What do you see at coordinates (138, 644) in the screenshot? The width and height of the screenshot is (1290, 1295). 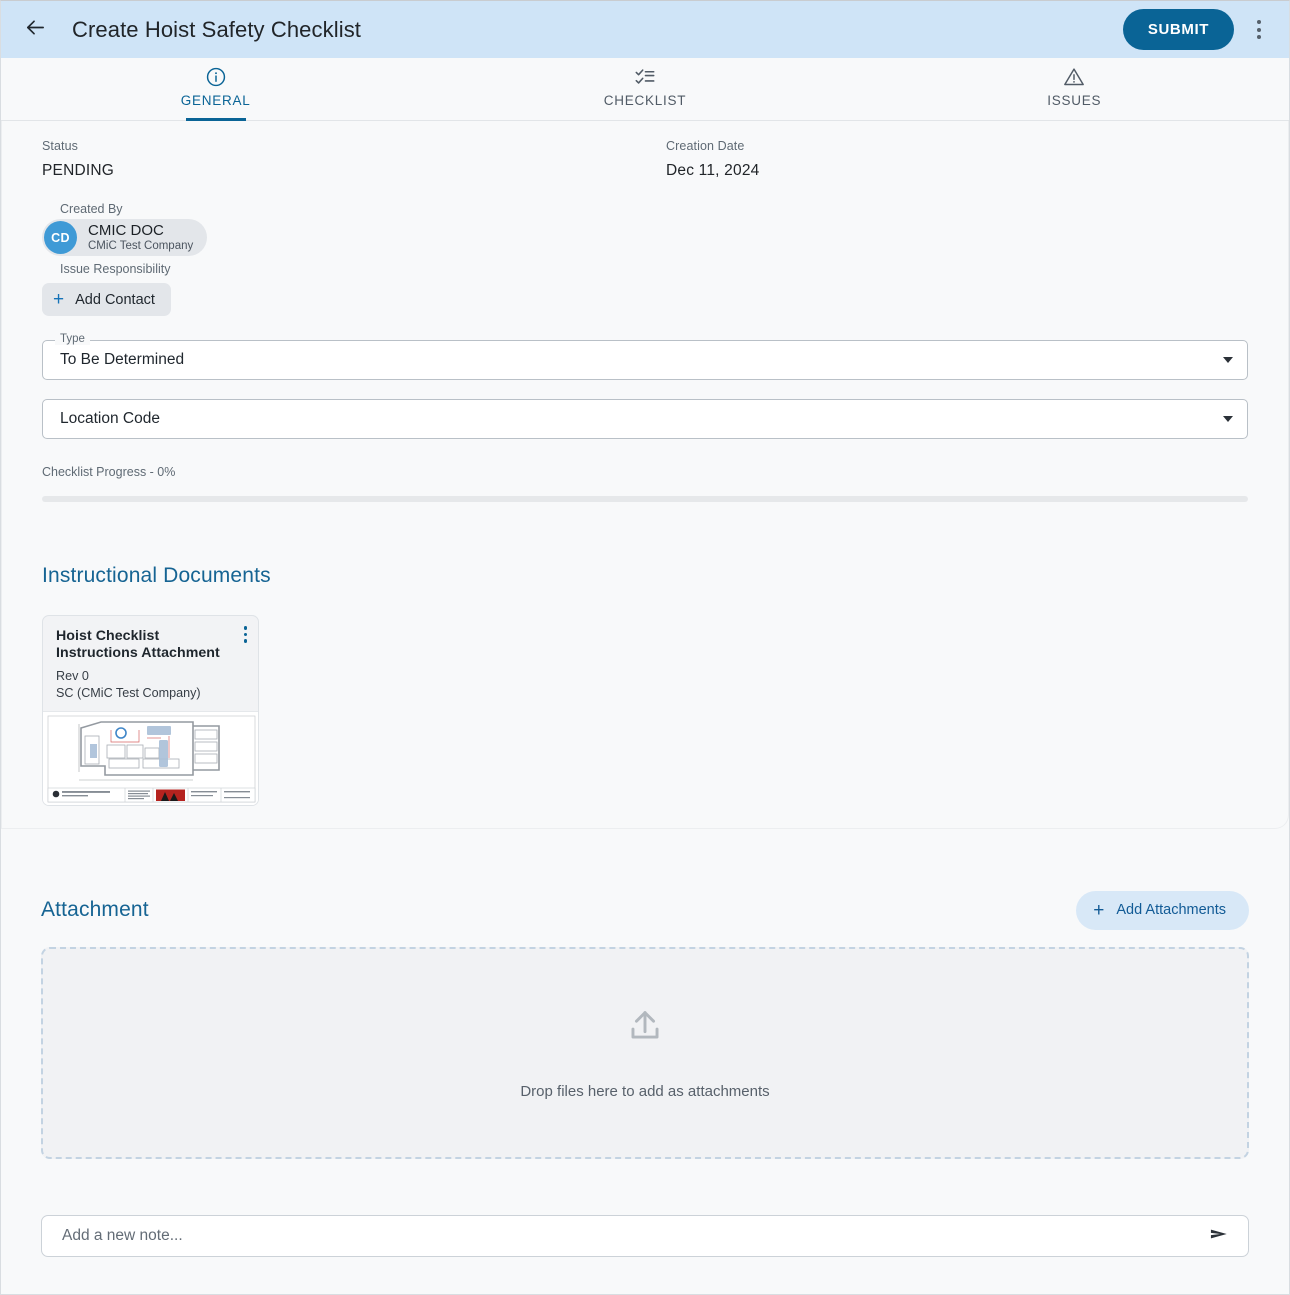 I see `document-title: Hoist Checklist Instructions Attachment` at bounding box center [138, 644].